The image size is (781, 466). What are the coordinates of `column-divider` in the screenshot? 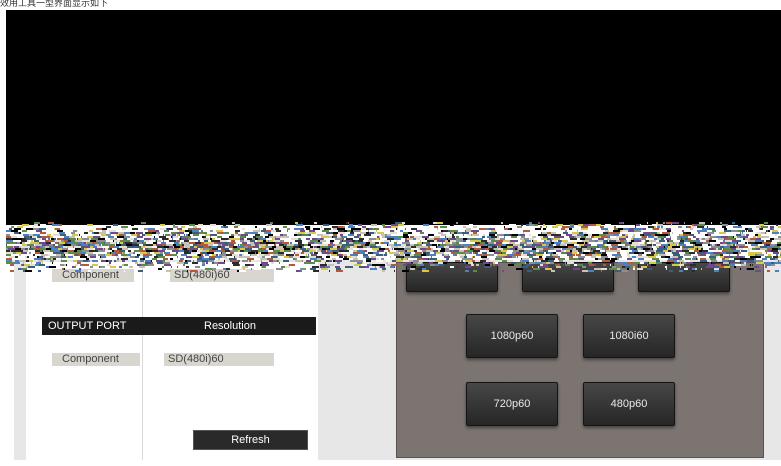 It's located at (142, 361).